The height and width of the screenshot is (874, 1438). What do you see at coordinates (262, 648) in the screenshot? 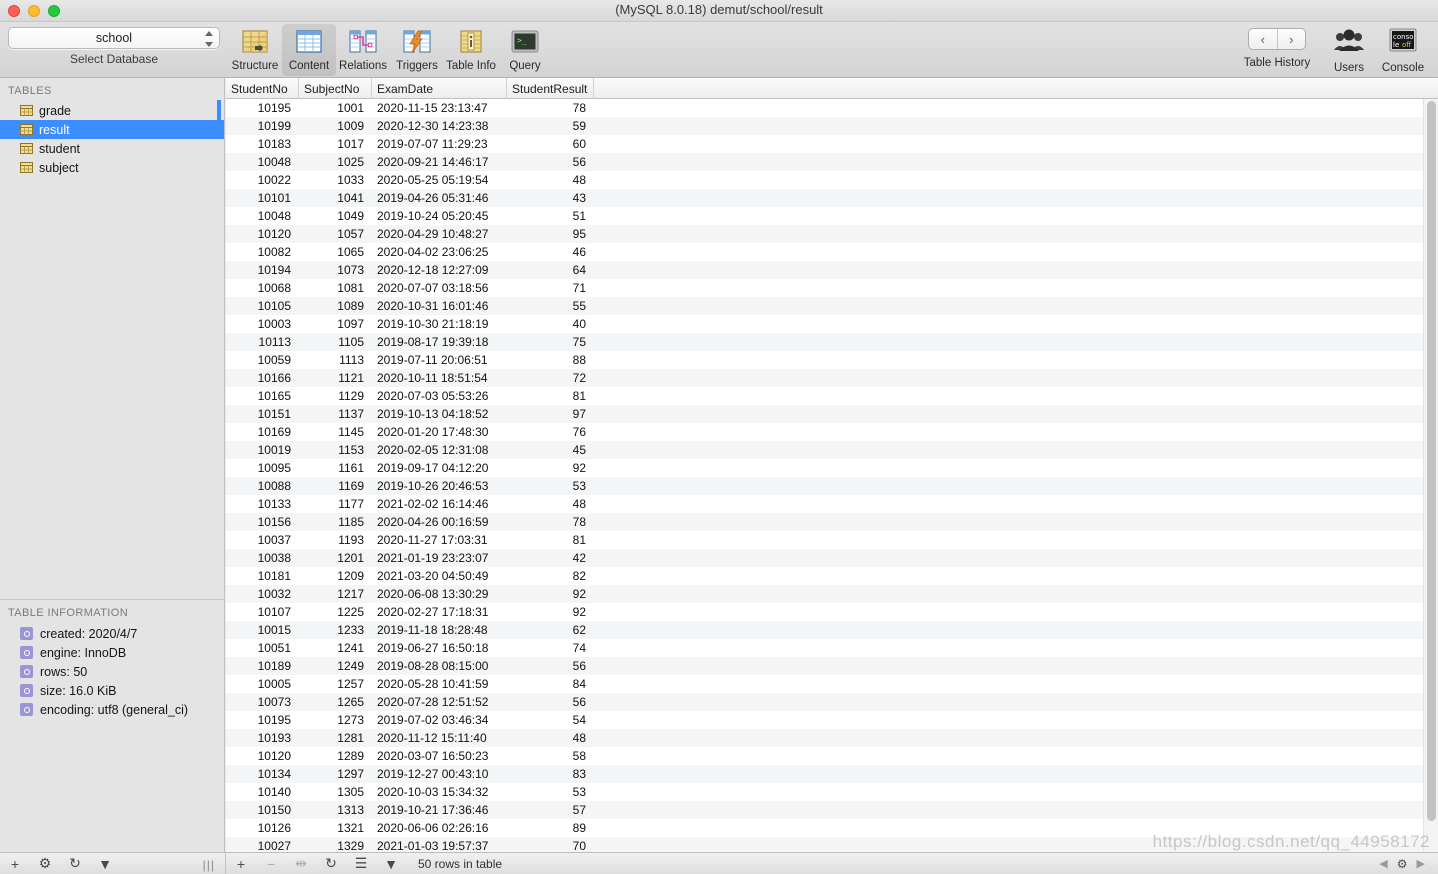
I see `cell-StudentNo: 10051` at bounding box center [262, 648].